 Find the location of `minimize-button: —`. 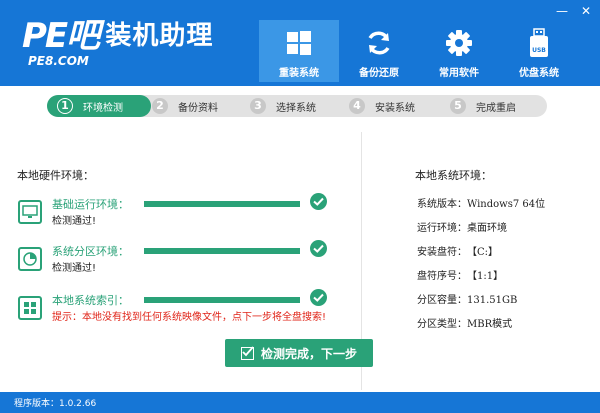

minimize-button: — is located at coordinates (562, 11).